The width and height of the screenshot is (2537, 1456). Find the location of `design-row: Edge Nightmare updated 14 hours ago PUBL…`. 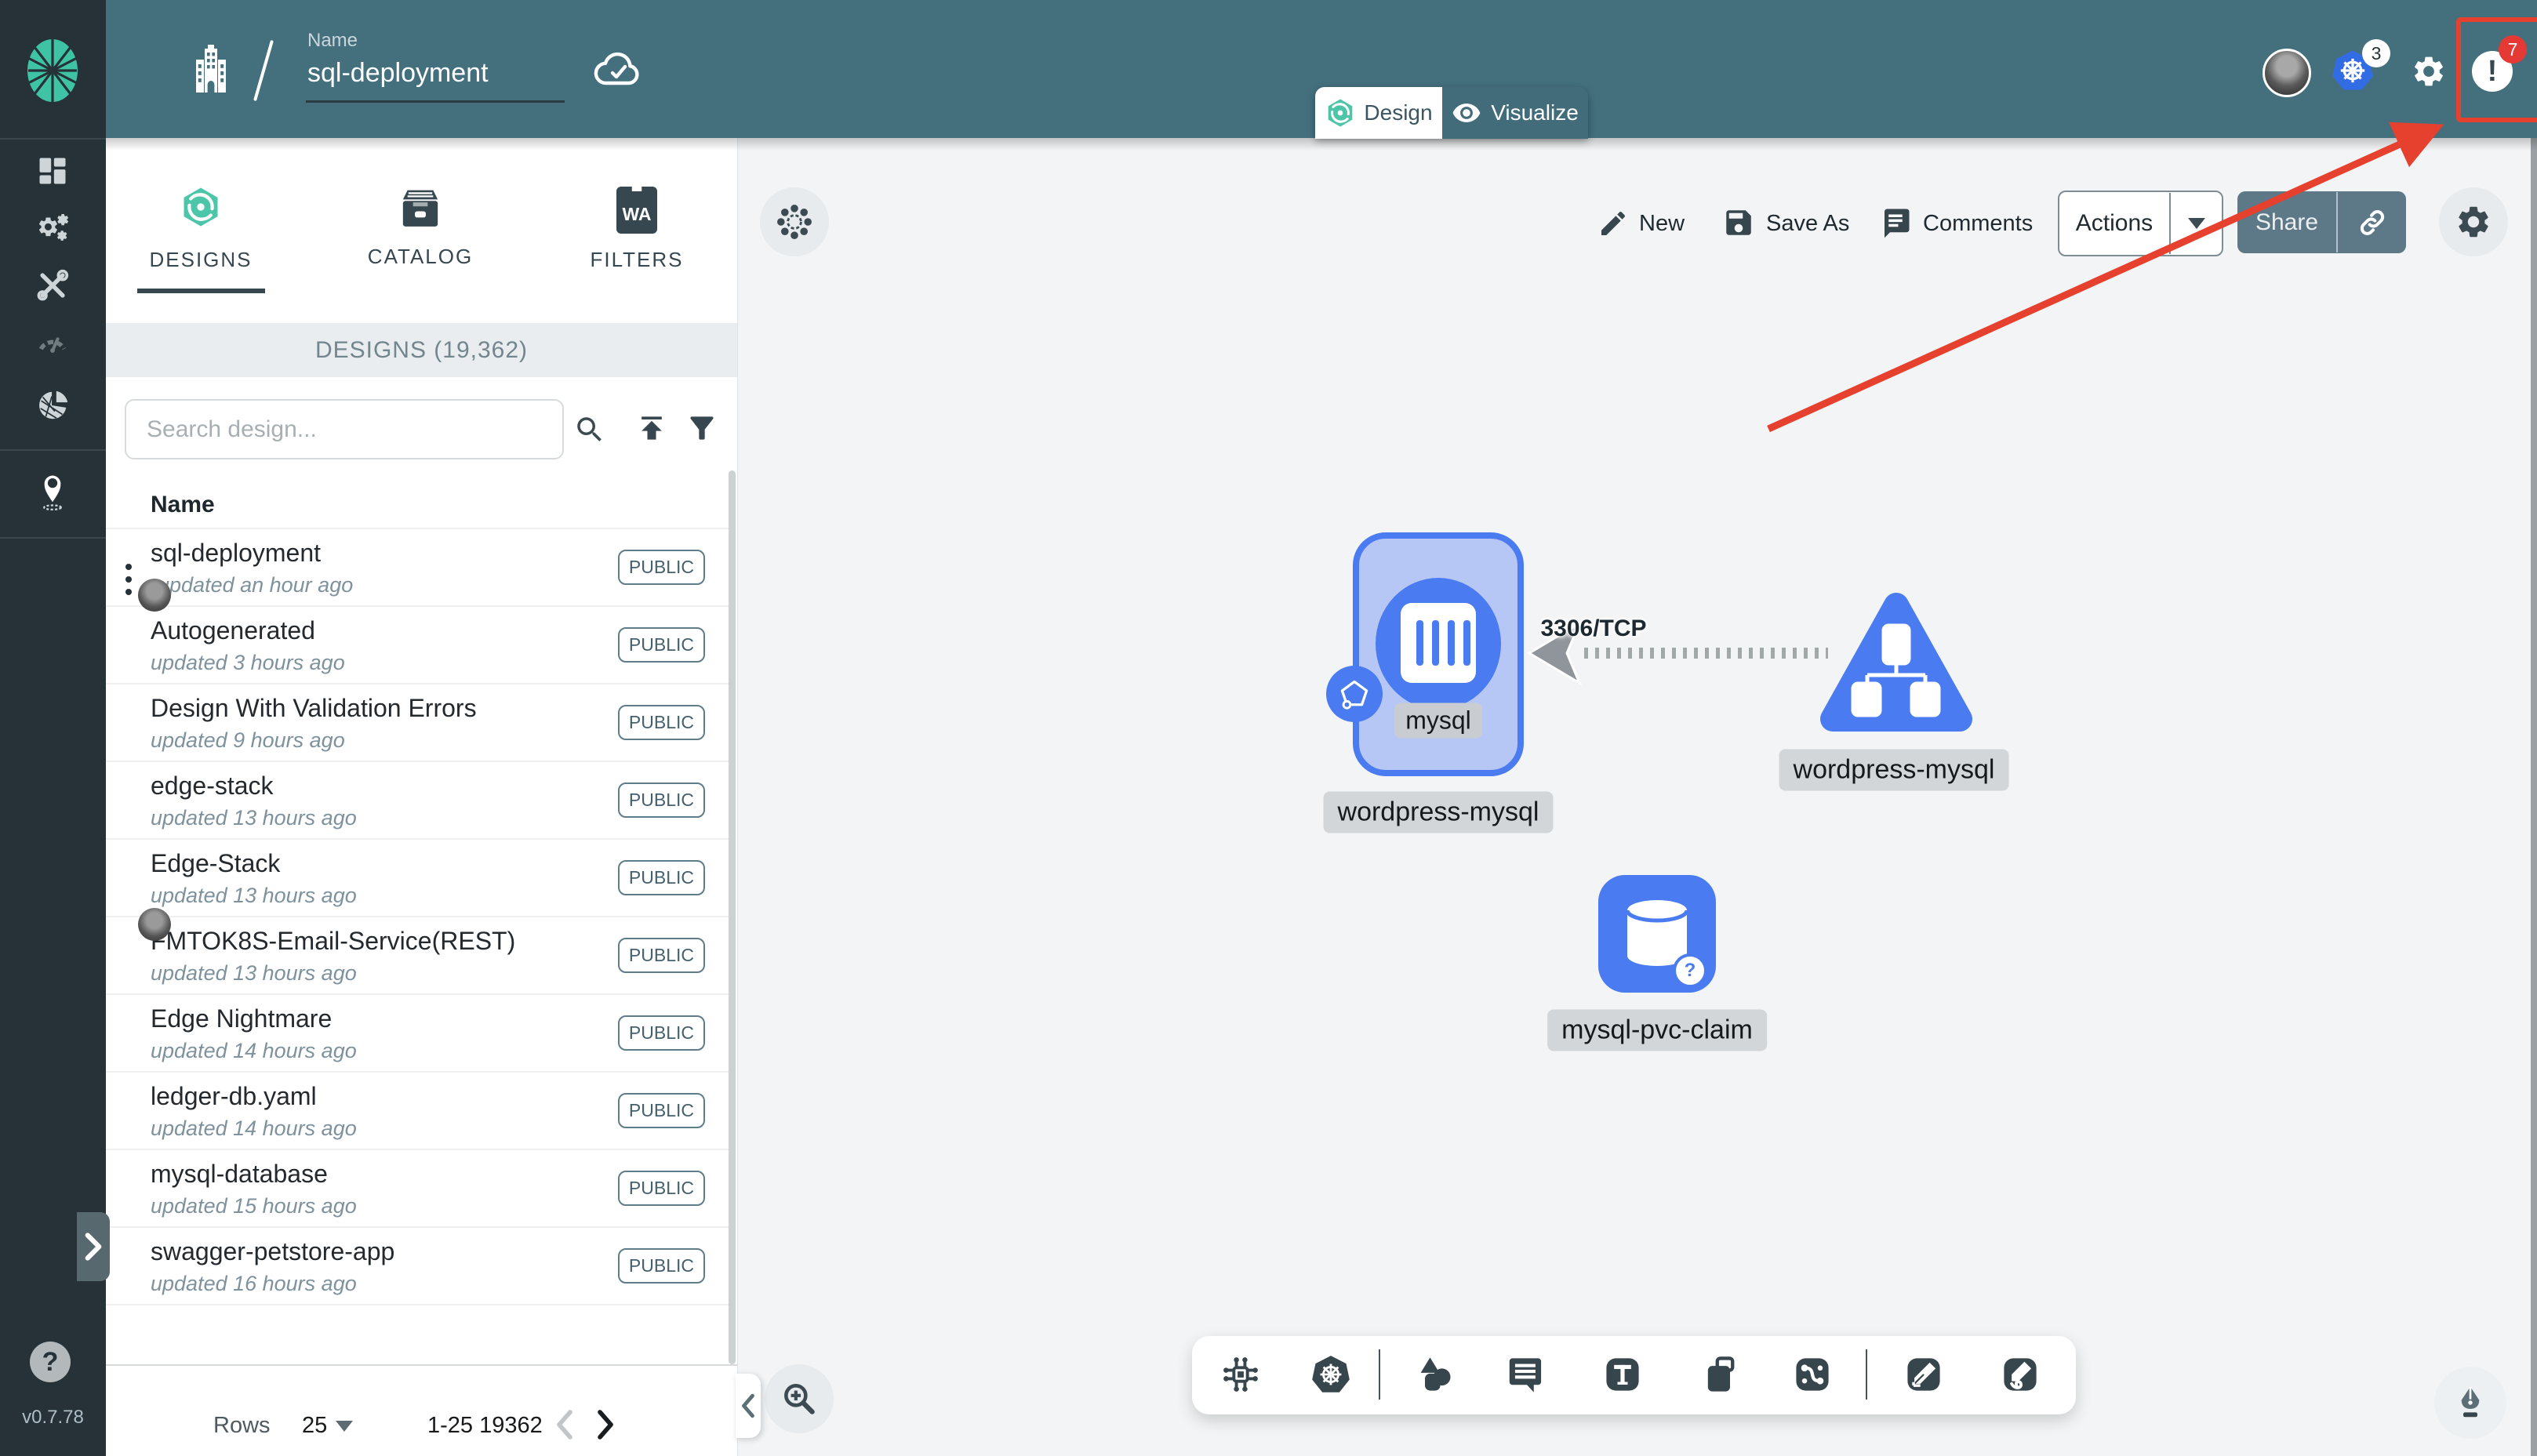

design-row: Edge Nightmare updated 14 hours ago PUBL… is located at coordinates (418, 1033).